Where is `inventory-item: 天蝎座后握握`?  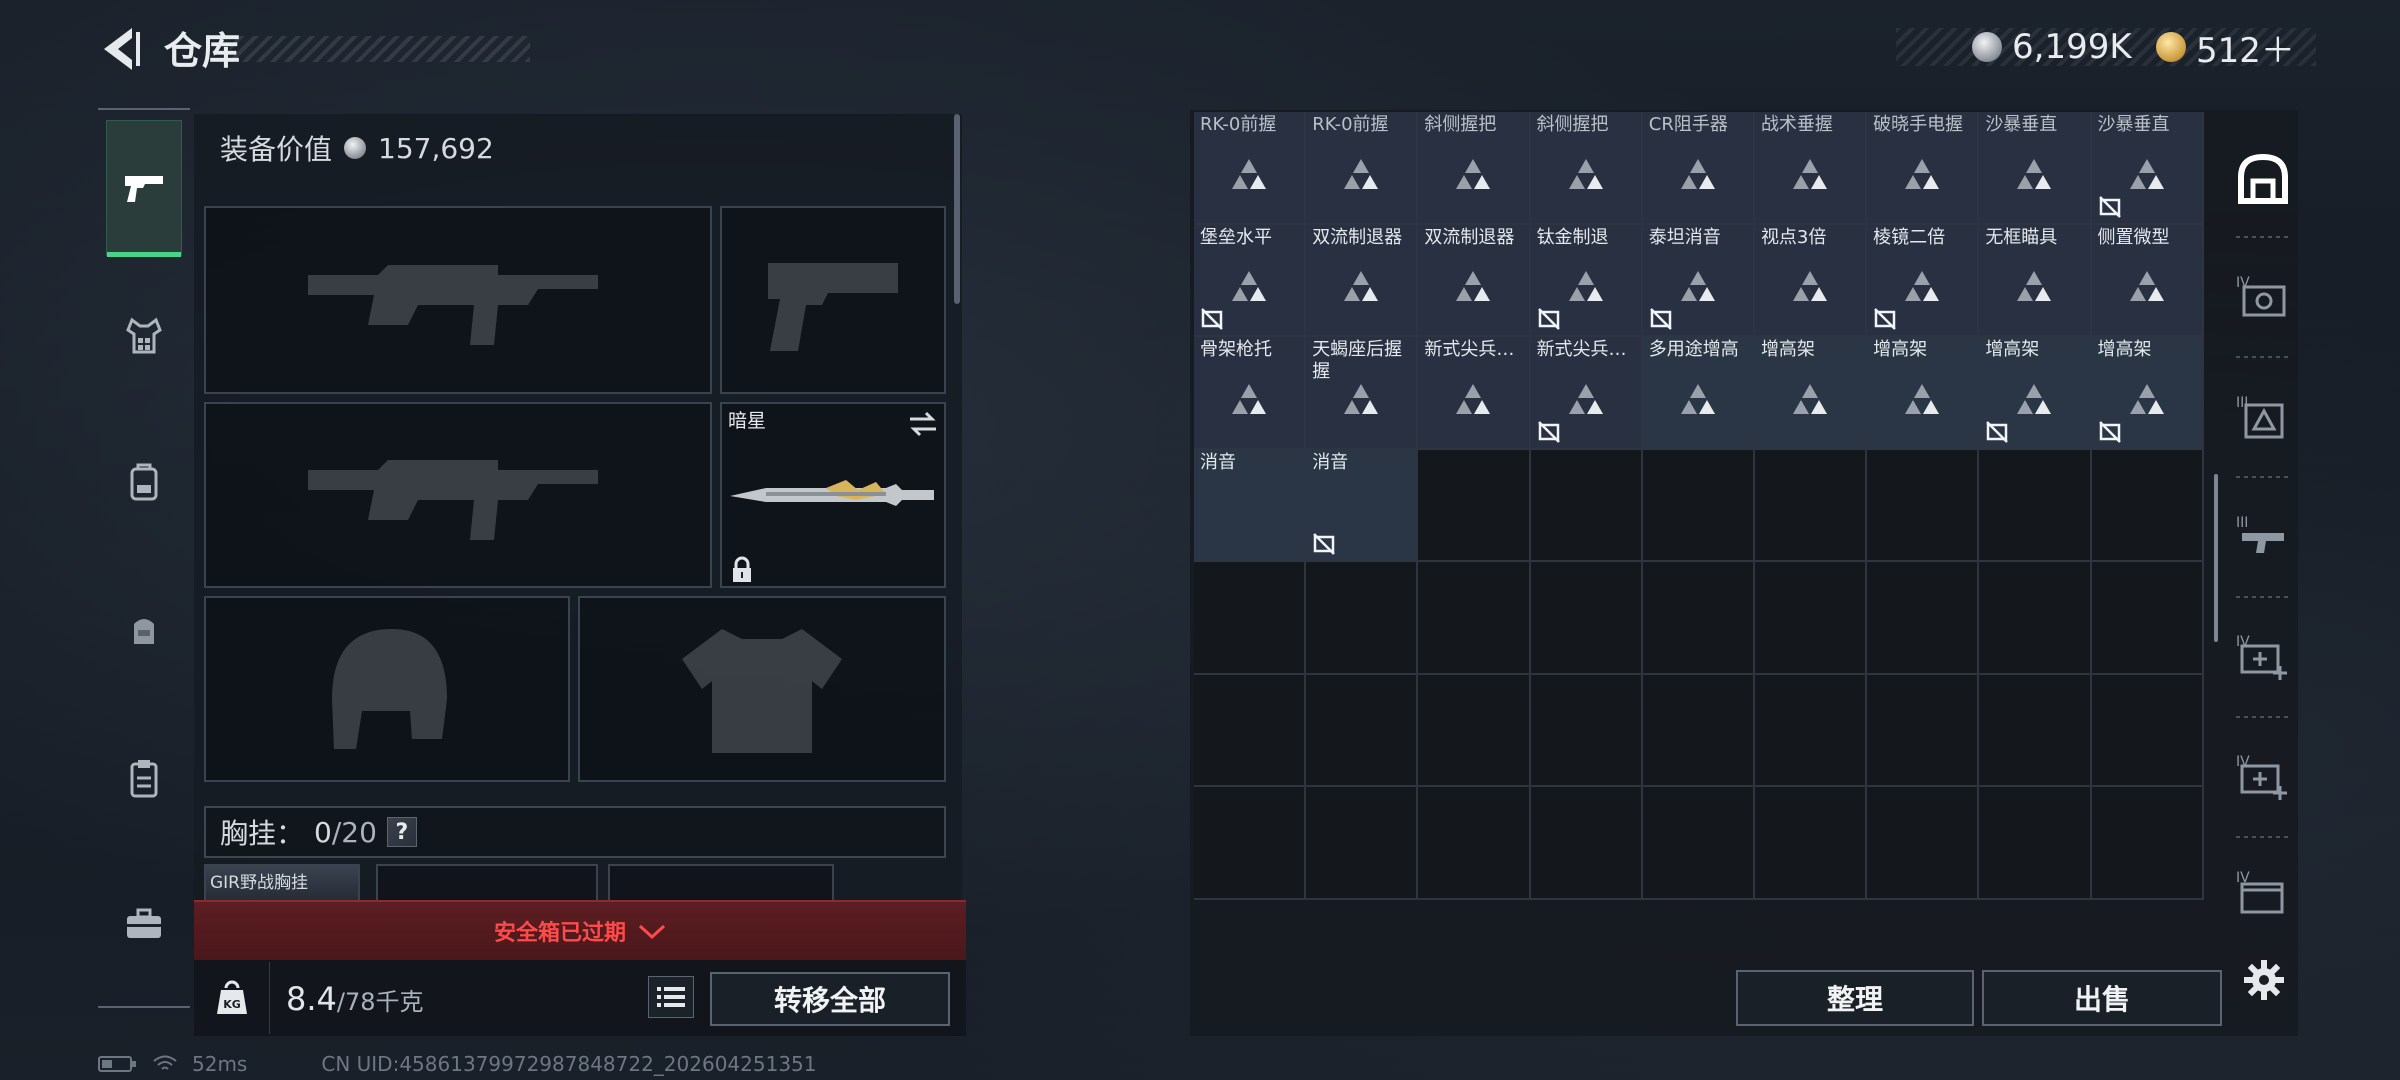 inventory-item: 天蝎座后握握 is located at coordinates (1362, 393).